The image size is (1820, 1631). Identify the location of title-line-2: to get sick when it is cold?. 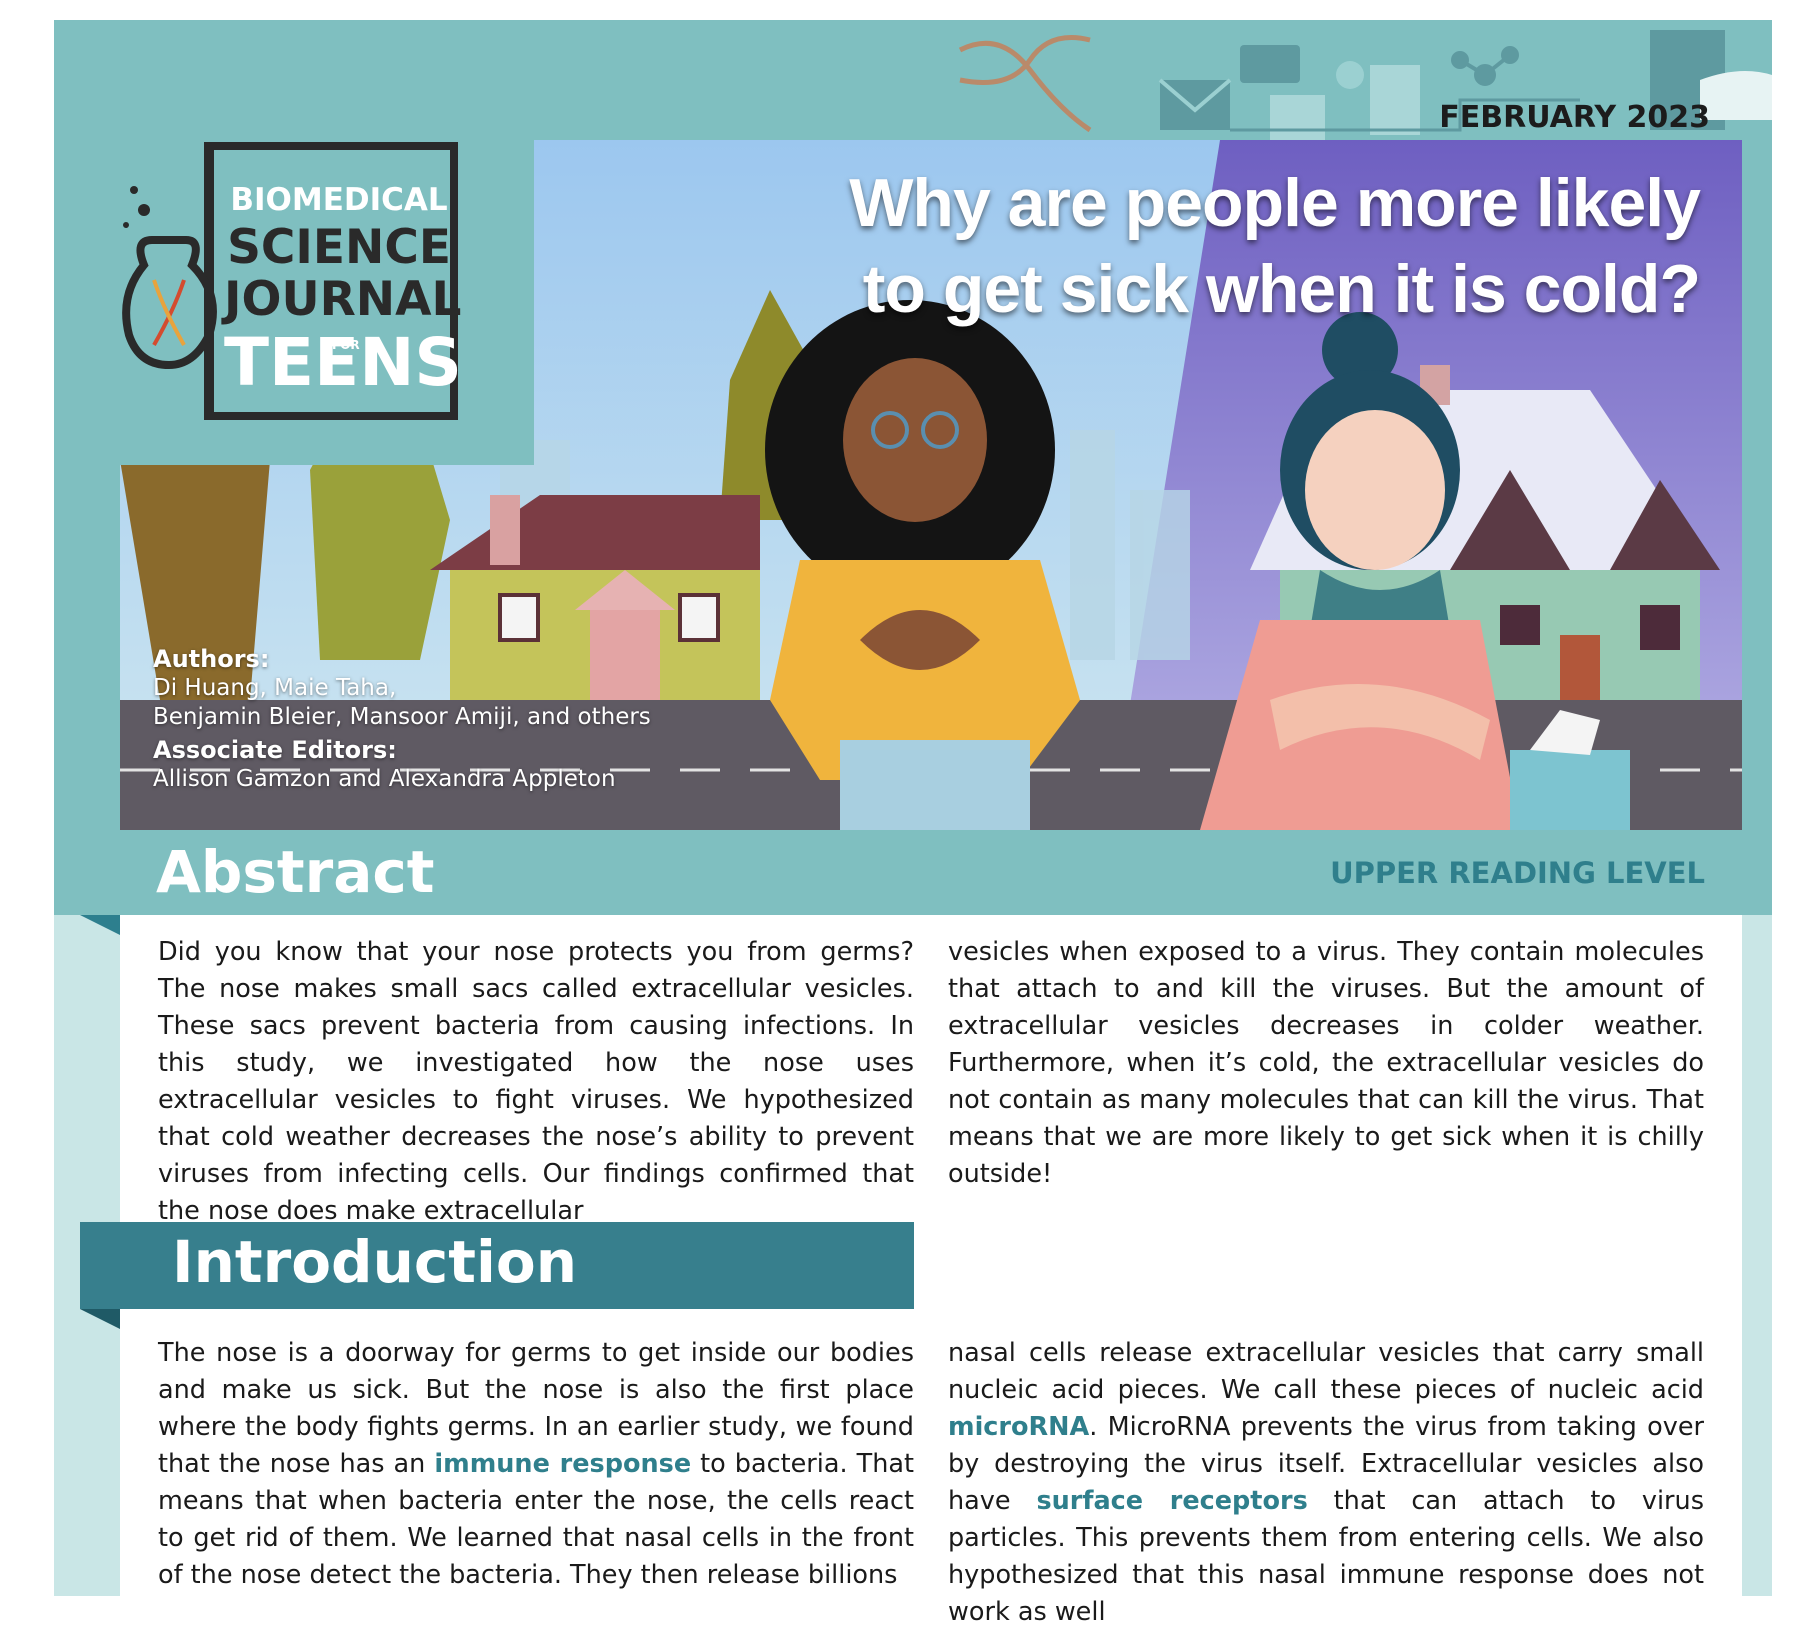
(1281, 289).